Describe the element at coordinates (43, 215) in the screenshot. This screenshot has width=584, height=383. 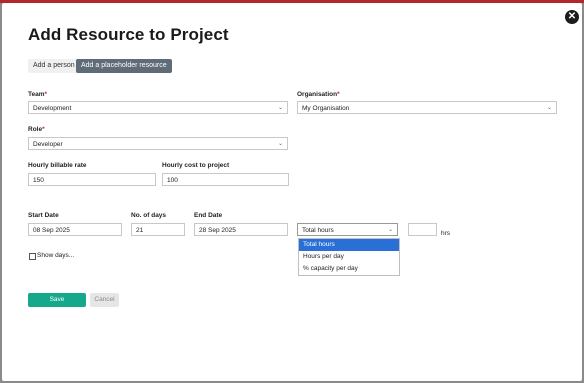
I see `start-date-label: Start Date` at that location.